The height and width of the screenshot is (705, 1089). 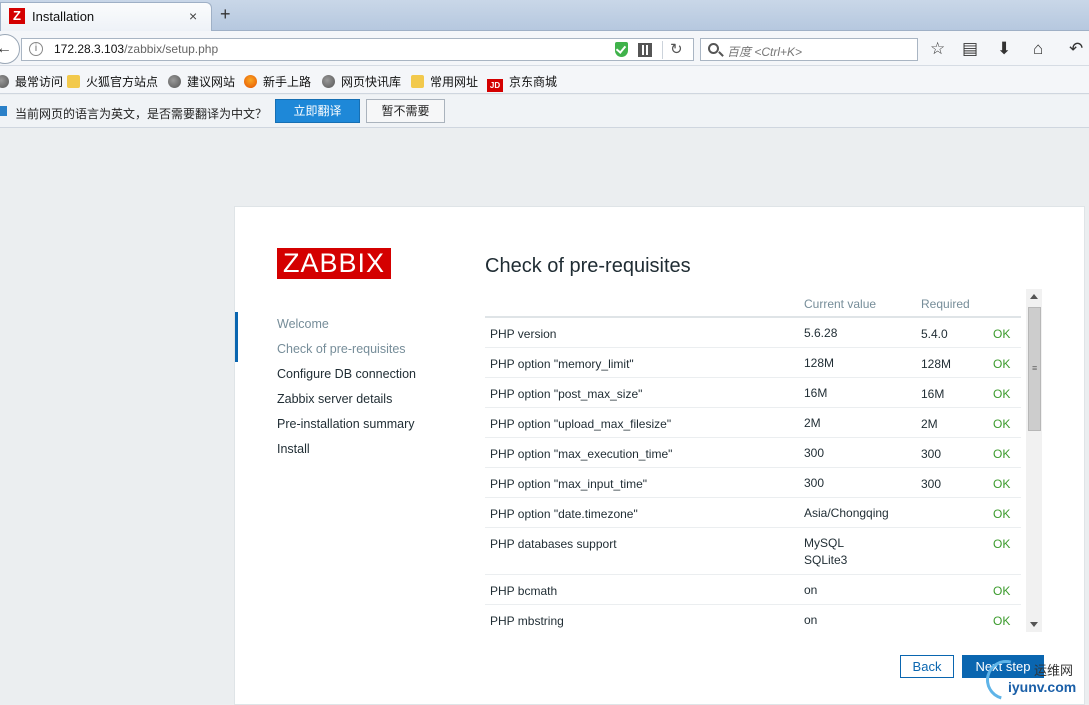 I want to click on scrollbar: ≡, so click(x=1034, y=460).